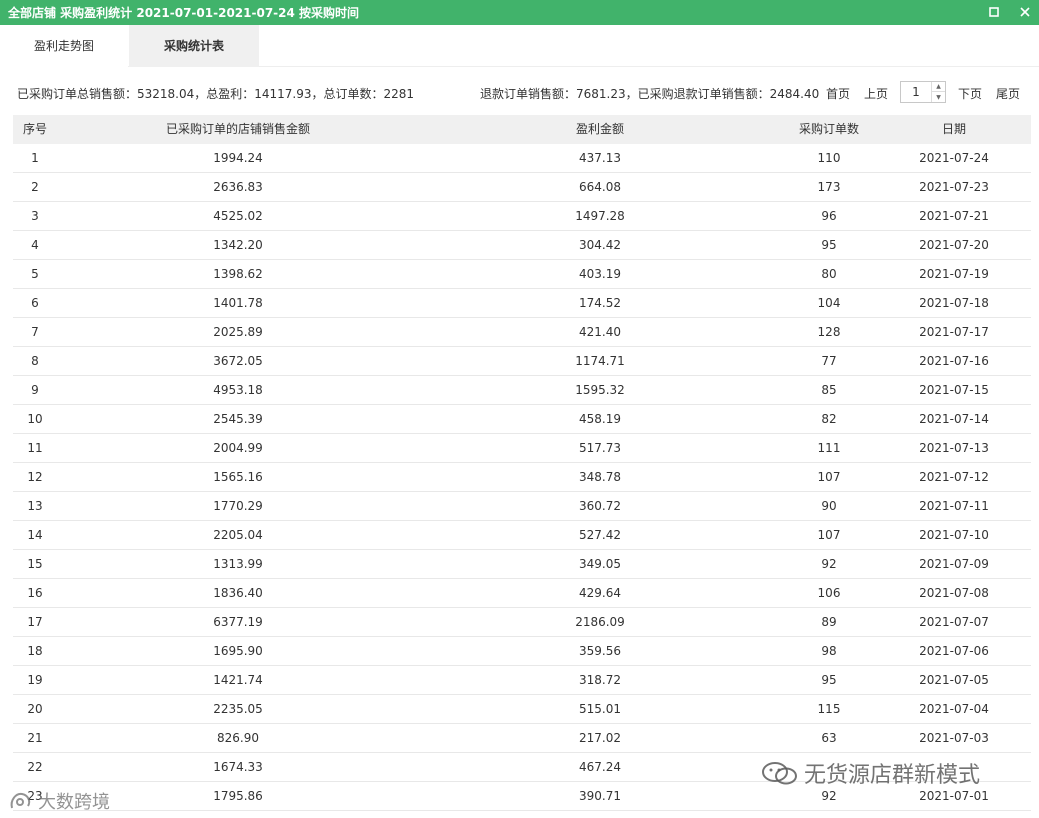 The width and height of the screenshot is (1039, 818). What do you see at coordinates (522, 651) in the screenshot?
I see `table-row: 18 1695.90 359.56 98 2021-07-06` at bounding box center [522, 651].